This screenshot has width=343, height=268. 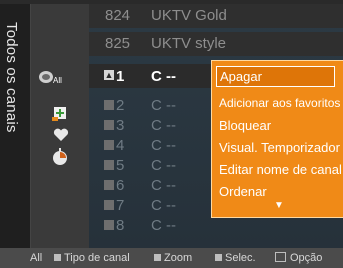 I want to click on timer-icon, so click(x=60, y=157).